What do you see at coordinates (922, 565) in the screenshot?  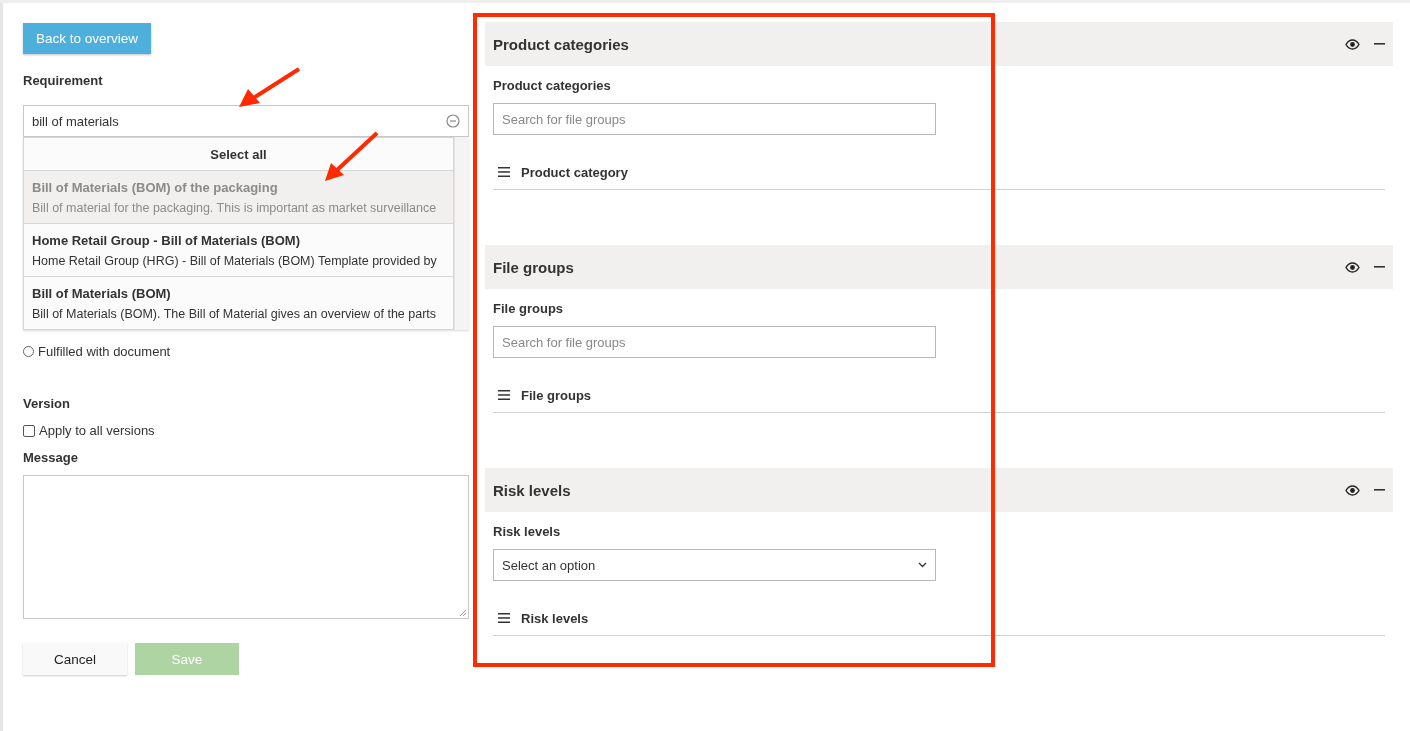 I see `caret-icon` at bounding box center [922, 565].